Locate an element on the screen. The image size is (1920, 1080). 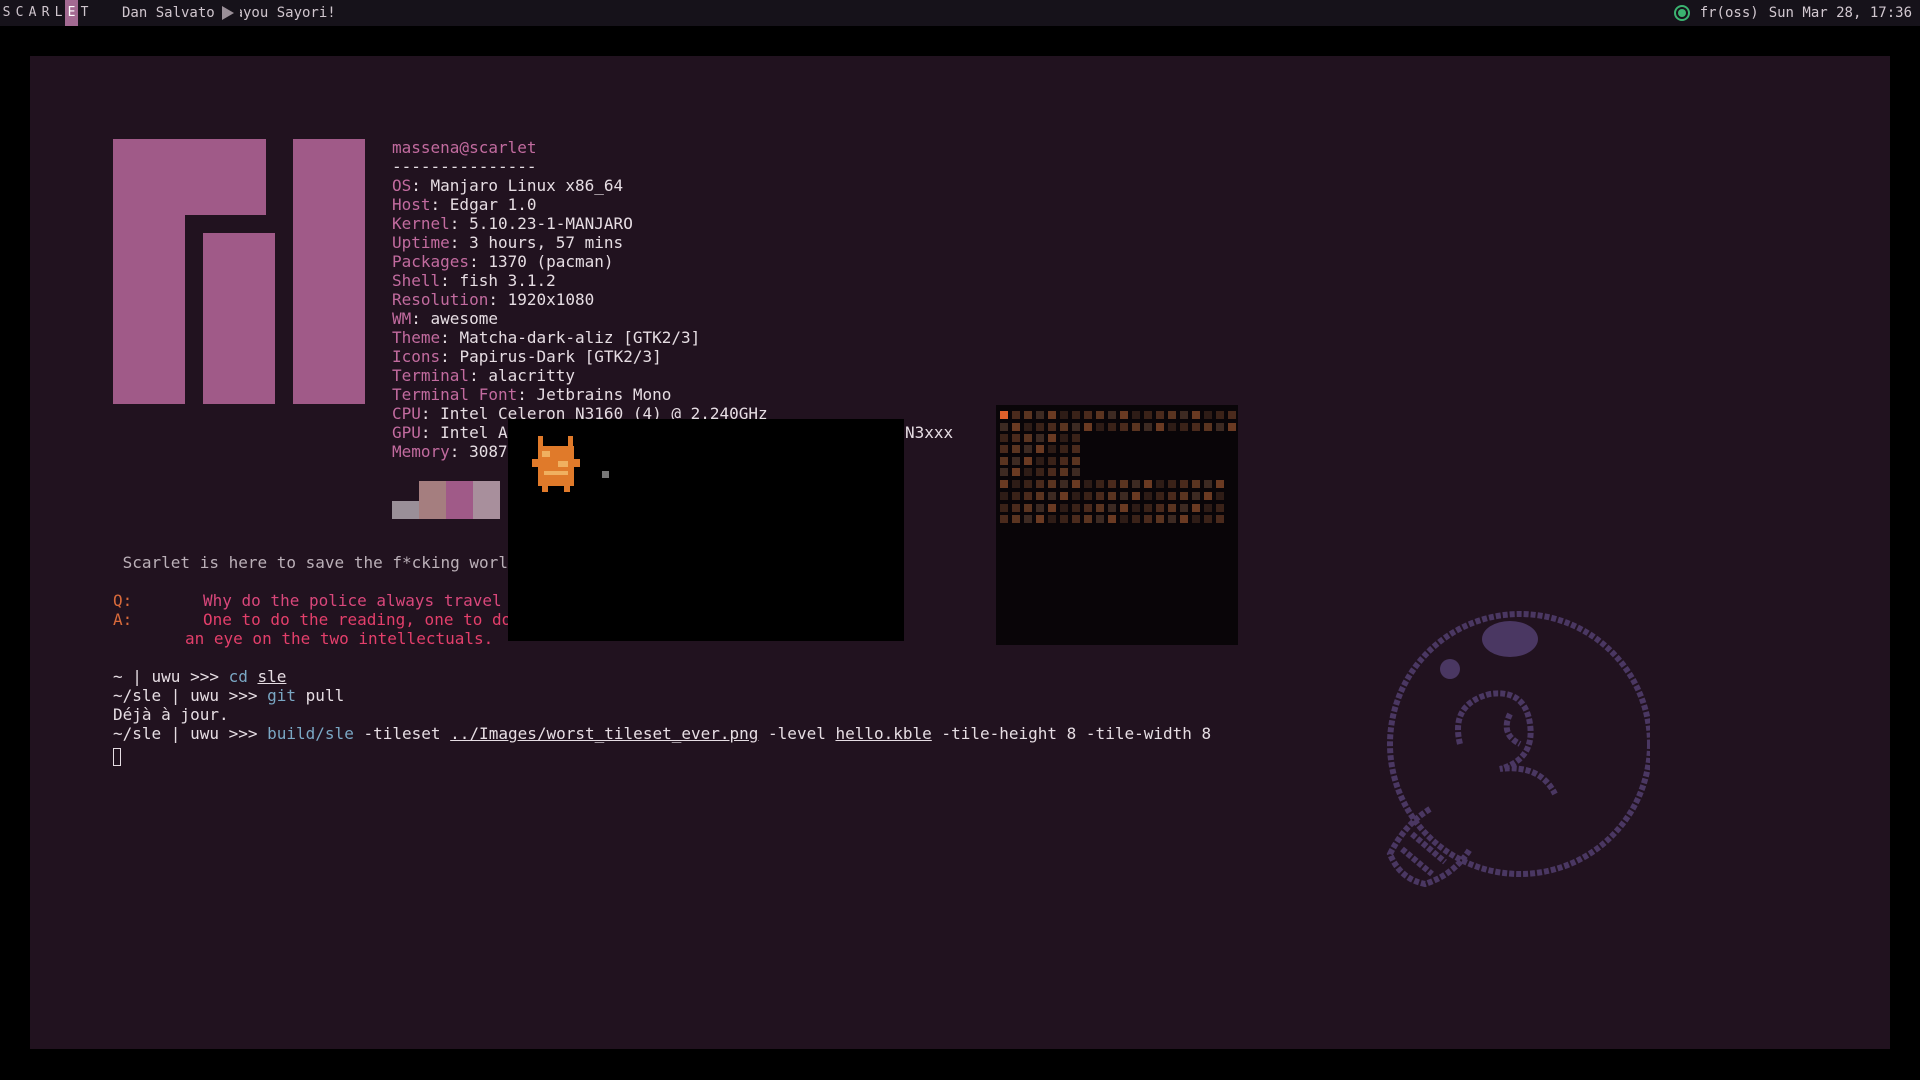
tag-6-active: E is located at coordinates (71, 13).